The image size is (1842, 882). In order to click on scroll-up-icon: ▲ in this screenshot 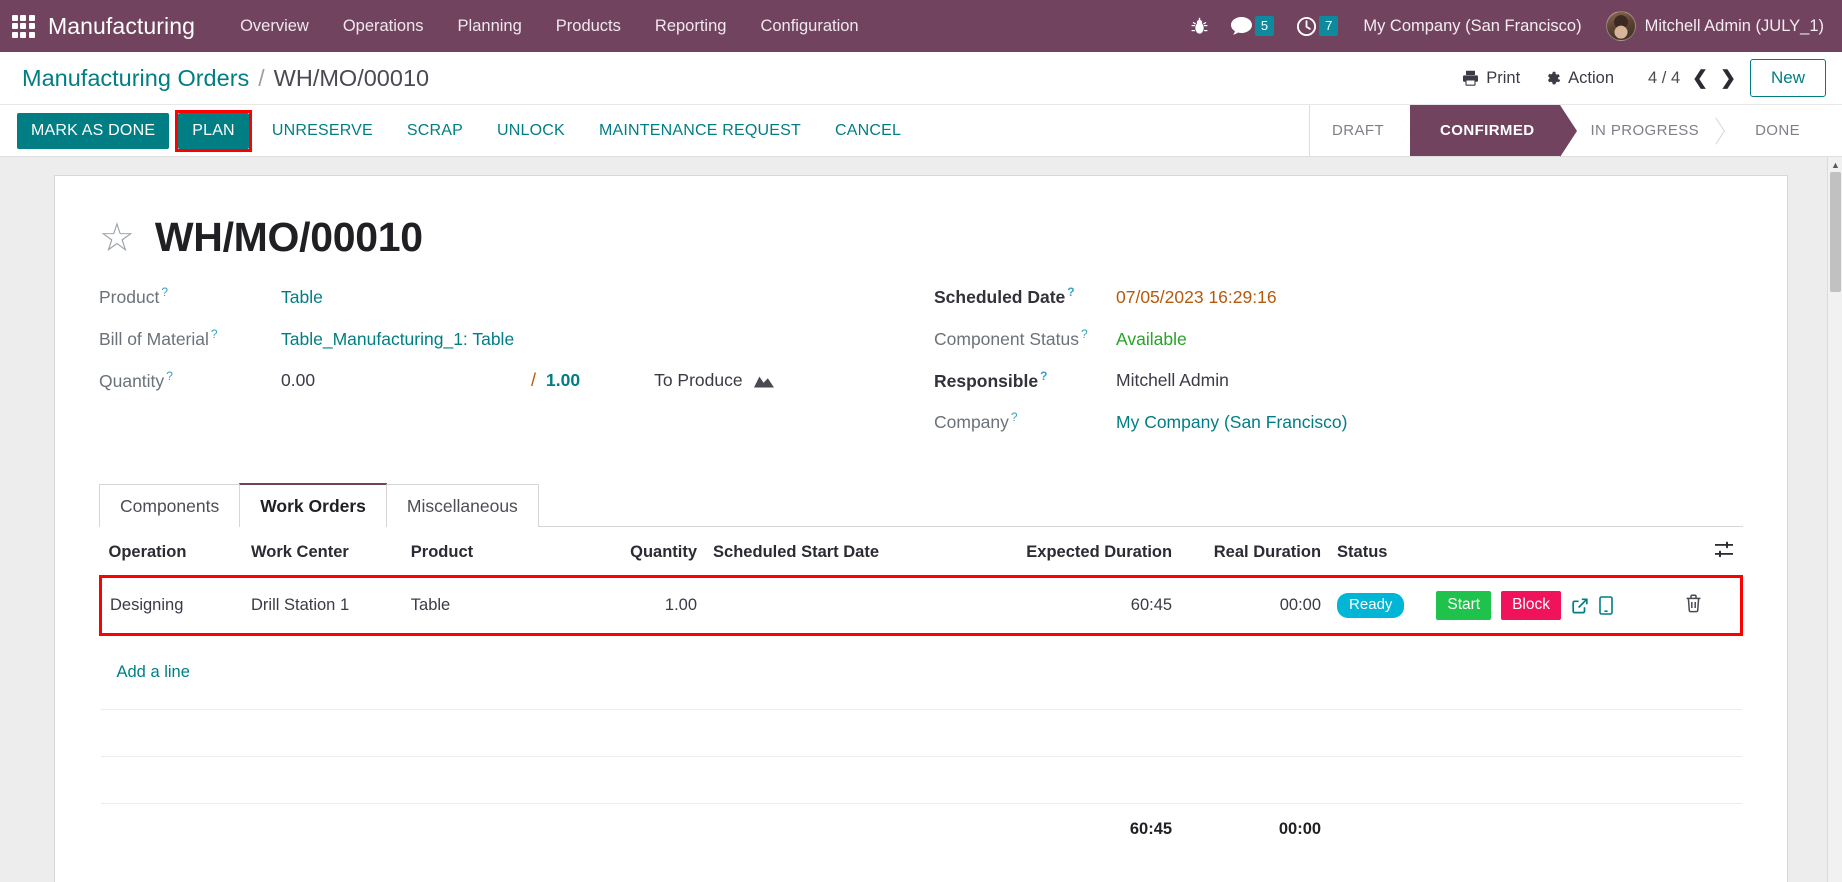, I will do `click(1835, 164)`.